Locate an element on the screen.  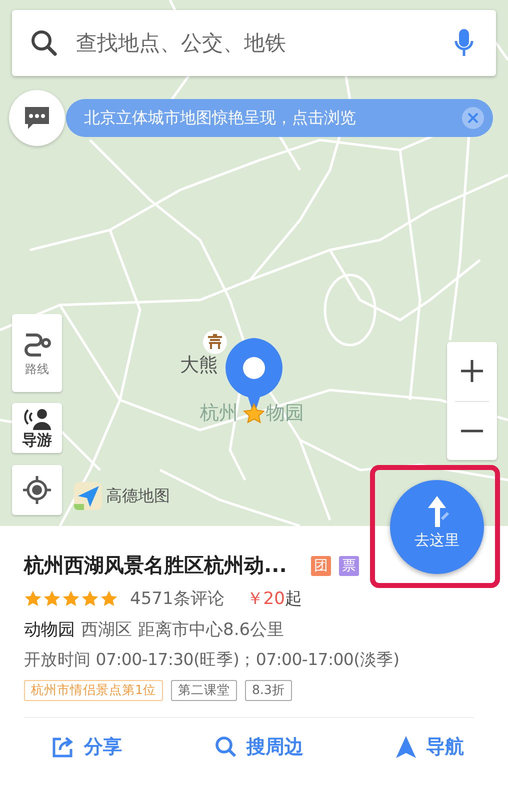
locate-icon is located at coordinates (37, 490).